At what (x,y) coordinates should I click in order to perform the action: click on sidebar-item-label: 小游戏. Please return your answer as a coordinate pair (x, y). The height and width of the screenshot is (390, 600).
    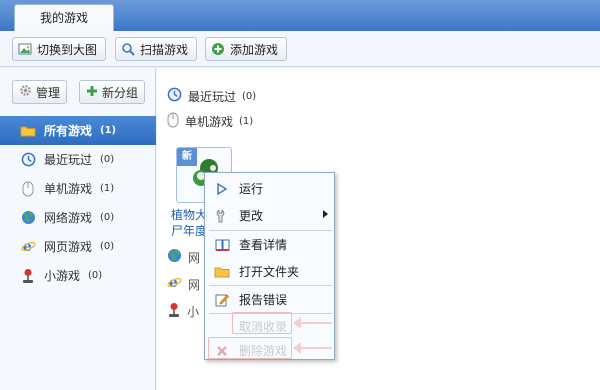
    Looking at the image, I should click on (62, 276).